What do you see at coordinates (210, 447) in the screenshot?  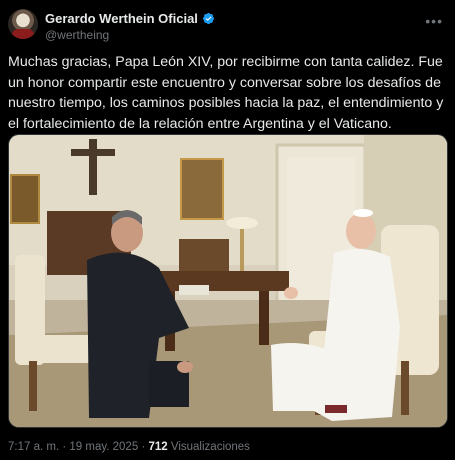 I see `views-label: Visualizaciones` at bounding box center [210, 447].